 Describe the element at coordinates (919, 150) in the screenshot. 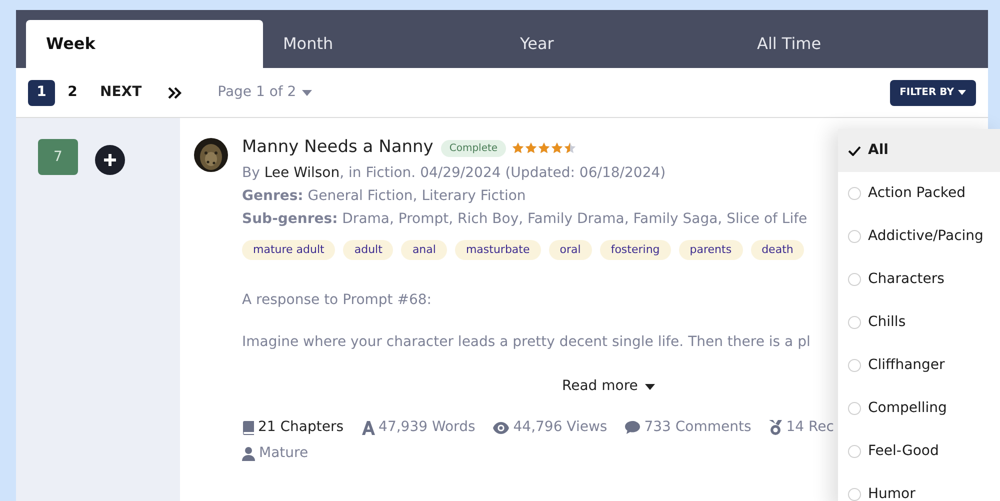

I see `menu-item: All` at that location.